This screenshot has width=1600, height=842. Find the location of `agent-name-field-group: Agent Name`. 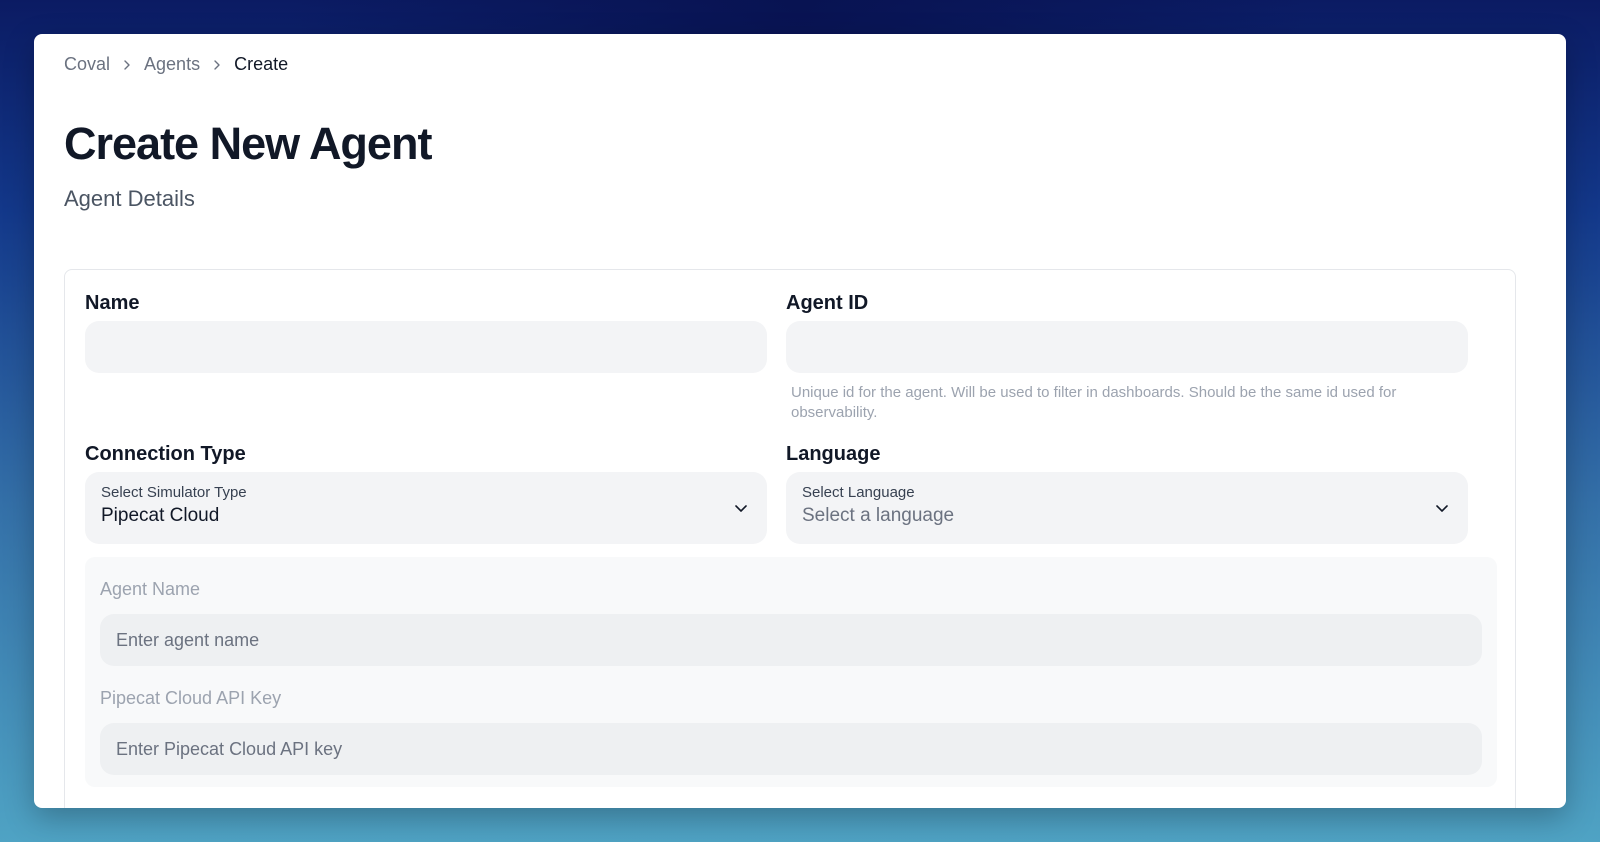

agent-name-field-group: Agent Name is located at coordinates (791, 622).